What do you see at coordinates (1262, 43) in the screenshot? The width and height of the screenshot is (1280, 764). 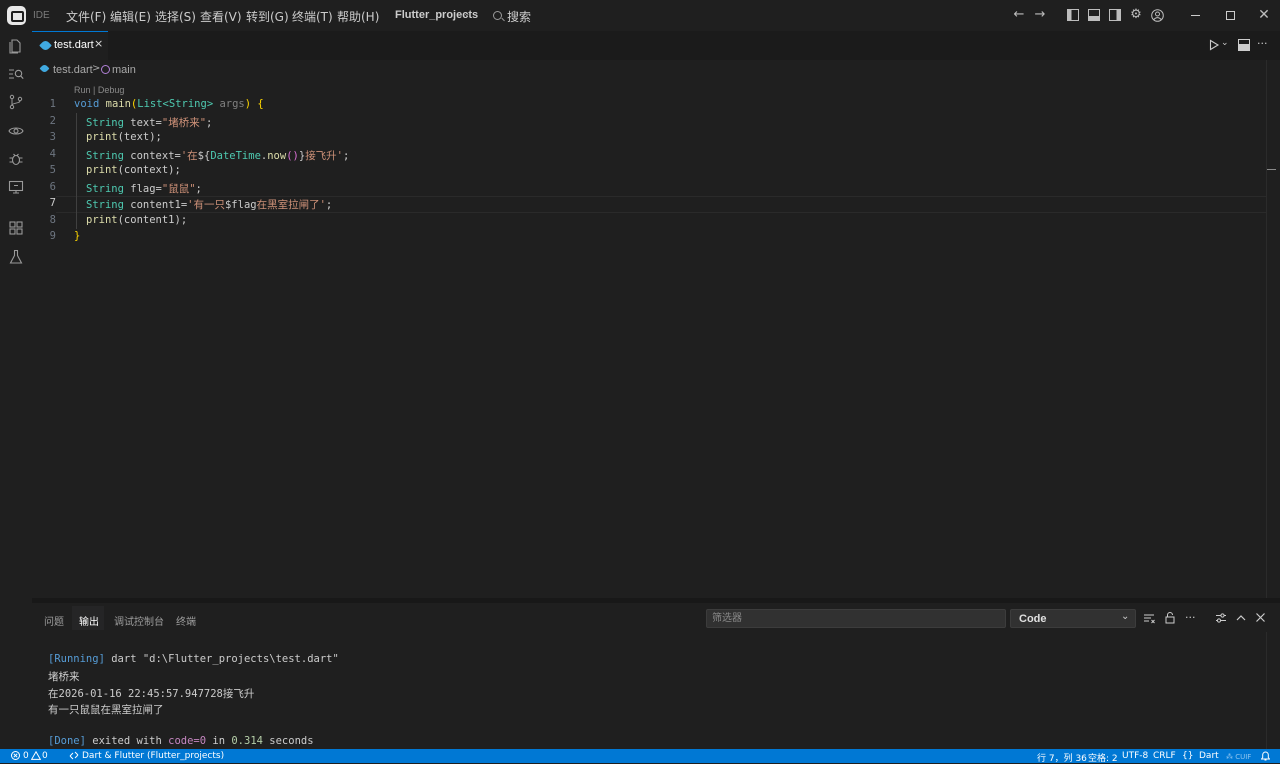 I see `editor-more-actions-icon: ···` at bounding box center [1262, 43].